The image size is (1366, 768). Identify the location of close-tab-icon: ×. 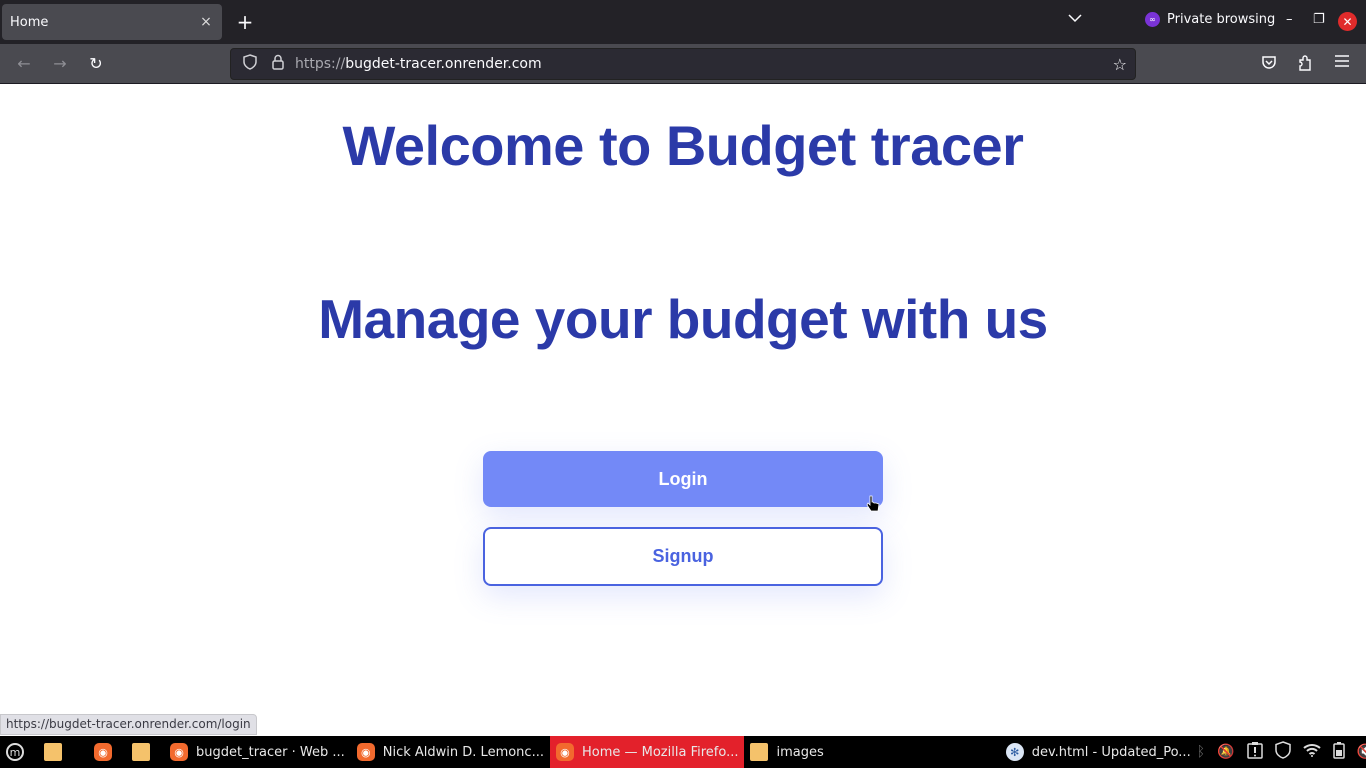
(206, 22).